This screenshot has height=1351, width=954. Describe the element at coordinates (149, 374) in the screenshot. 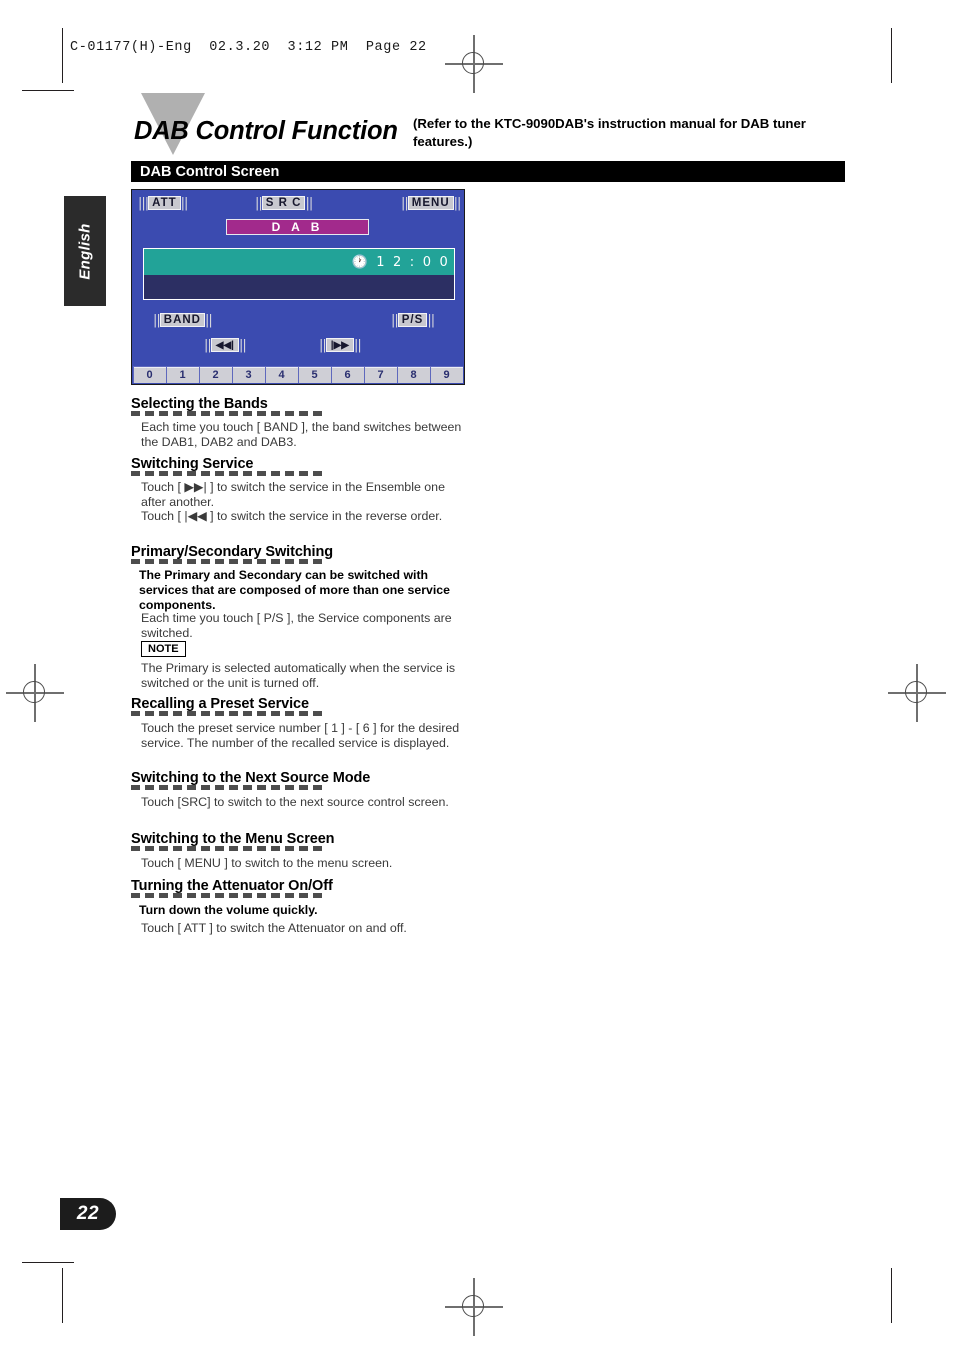

I see `preset-button-0: 0` at that location.